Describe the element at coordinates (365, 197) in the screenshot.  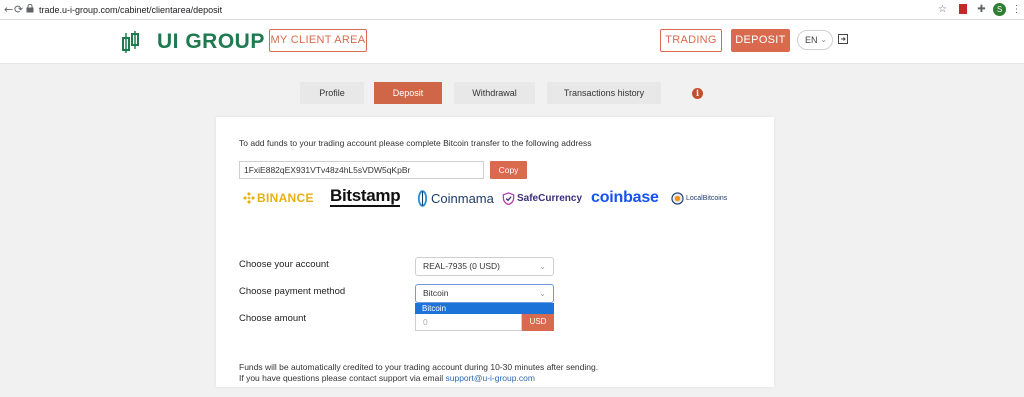
I see `bitstamp-logo: Bitstamp` at that location.